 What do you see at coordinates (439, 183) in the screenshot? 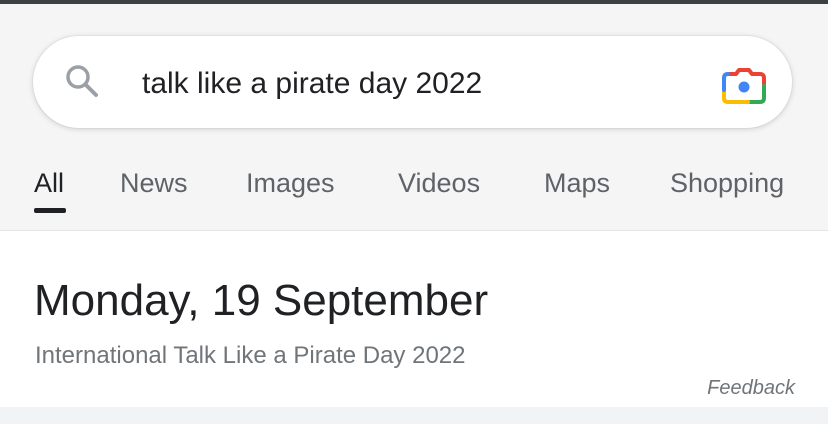
I see `tab-videos: Videos` at bounding box center [439, 183].